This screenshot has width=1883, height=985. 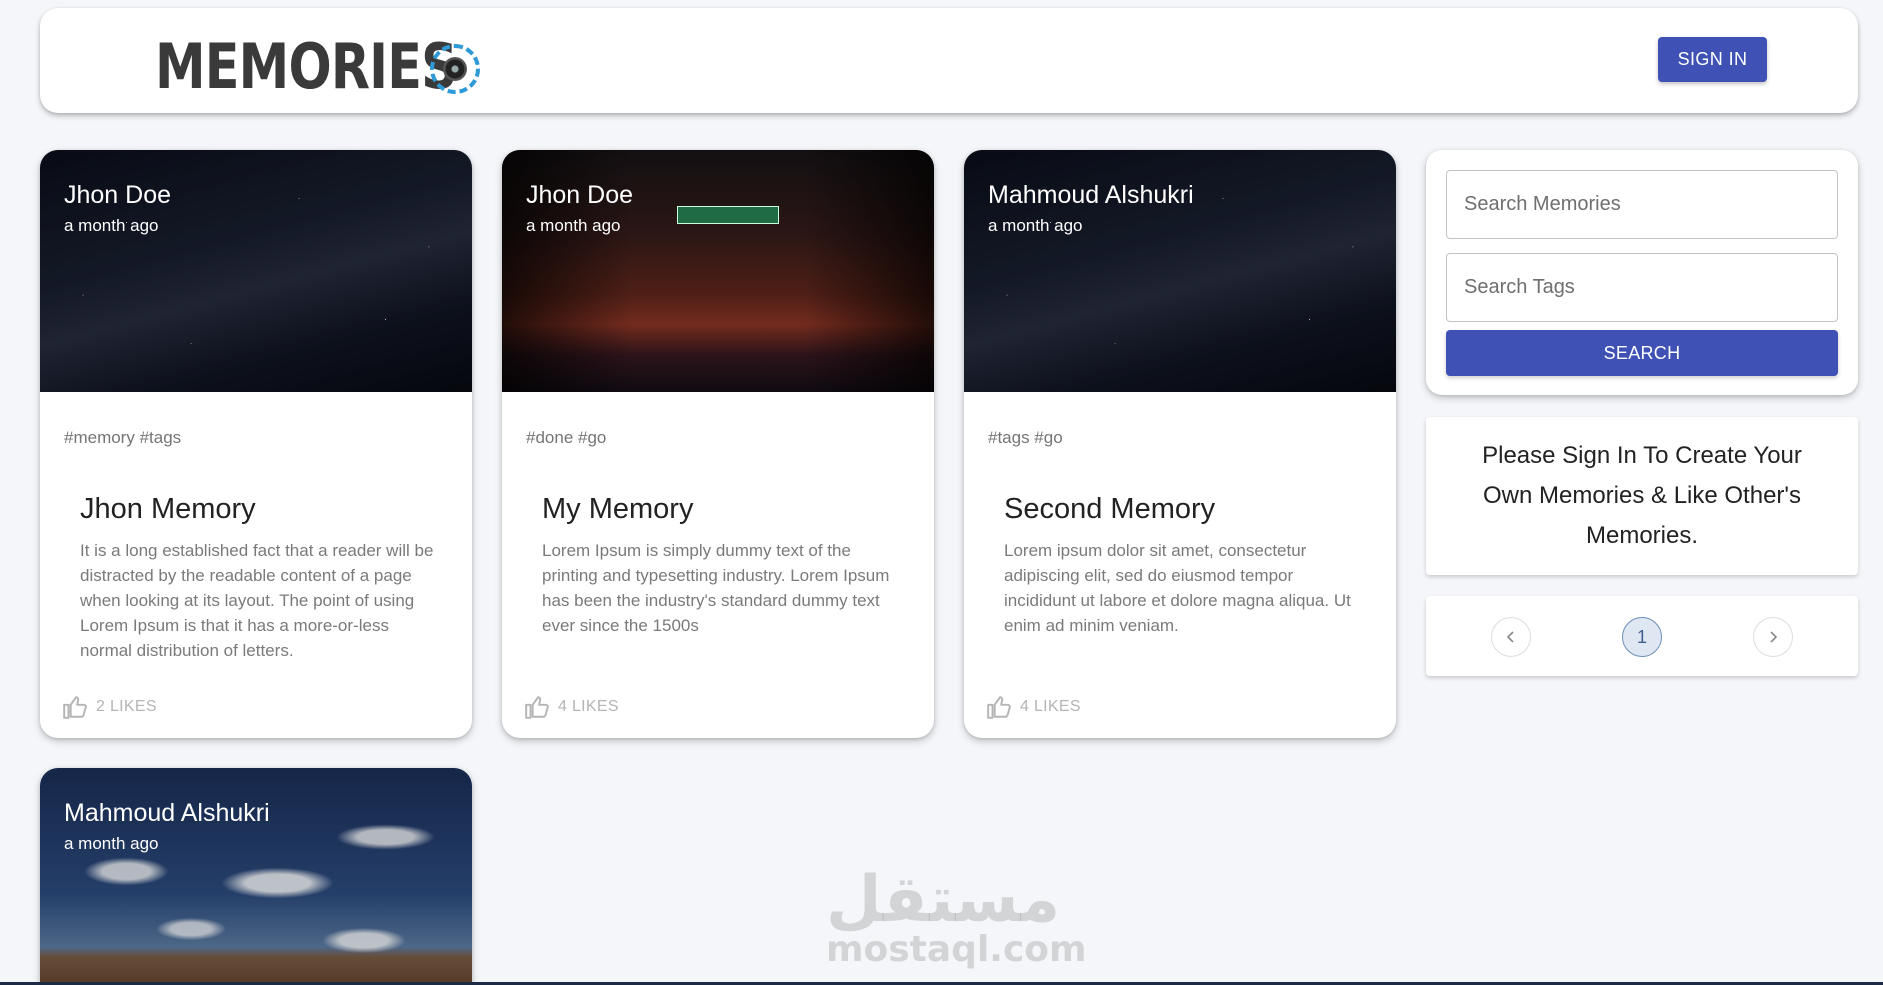 I want to click on post-title: Jhon Memory, so click(x=168, y=509).